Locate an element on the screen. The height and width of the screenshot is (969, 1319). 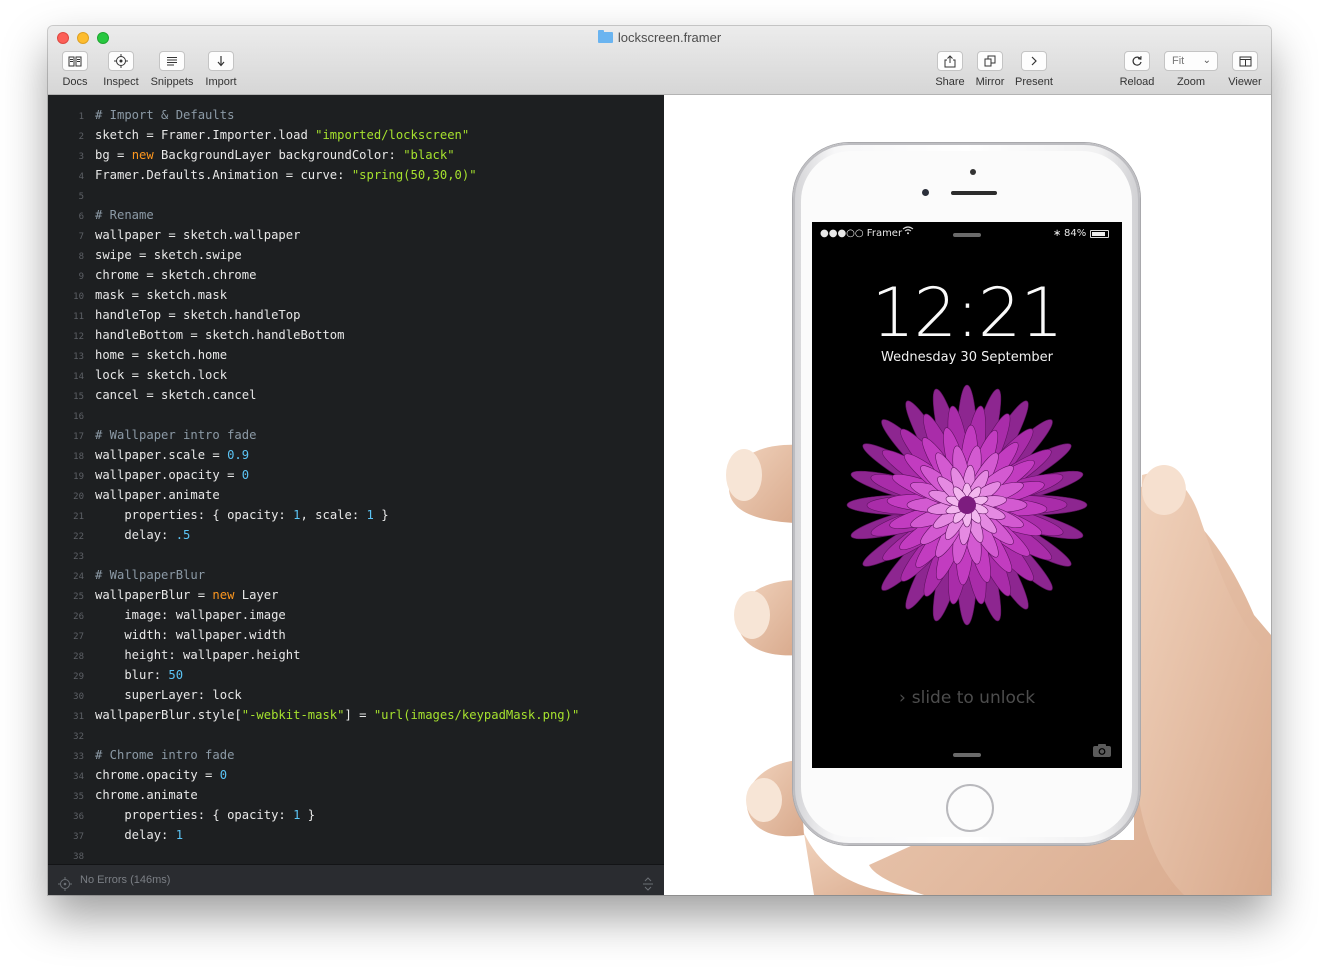
code-line: 36 properties: { opacity: 1 } is located at coordinates (356, 815).